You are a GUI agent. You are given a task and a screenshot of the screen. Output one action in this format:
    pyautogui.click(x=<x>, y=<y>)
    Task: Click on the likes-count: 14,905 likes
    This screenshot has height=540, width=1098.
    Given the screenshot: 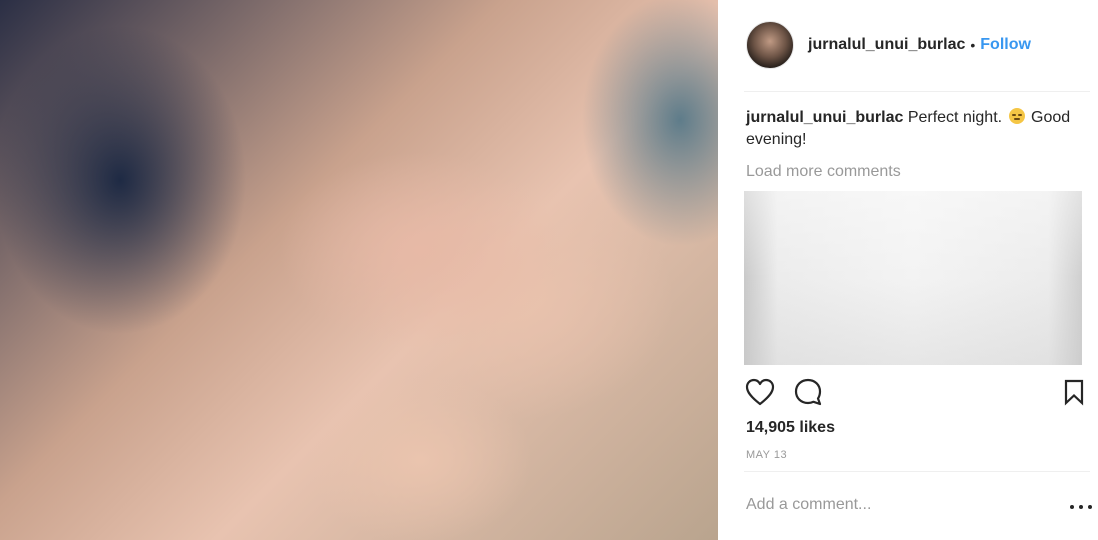 What is the action you would take?
    pyautogui.click(x=790, y=428)
    